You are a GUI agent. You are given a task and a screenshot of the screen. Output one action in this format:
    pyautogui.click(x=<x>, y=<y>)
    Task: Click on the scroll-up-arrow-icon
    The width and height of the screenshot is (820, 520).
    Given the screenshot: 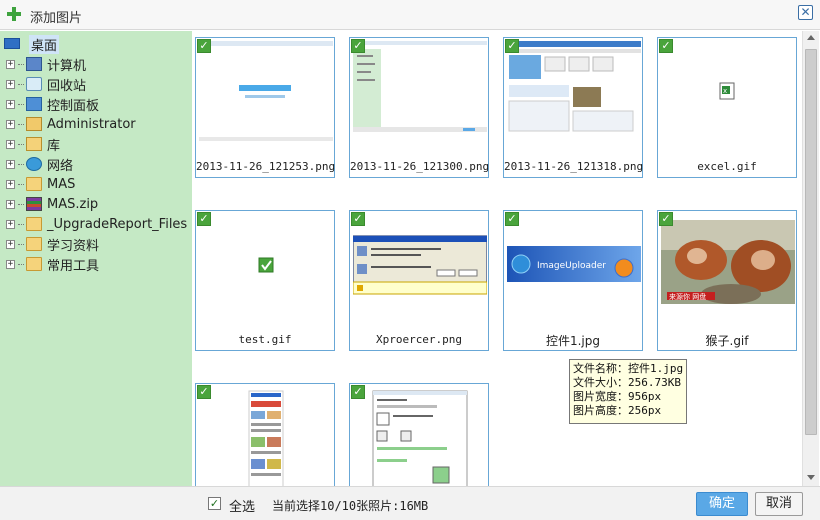 What is the action you would take?
    pyautogui.click(x=811, y=37)
    